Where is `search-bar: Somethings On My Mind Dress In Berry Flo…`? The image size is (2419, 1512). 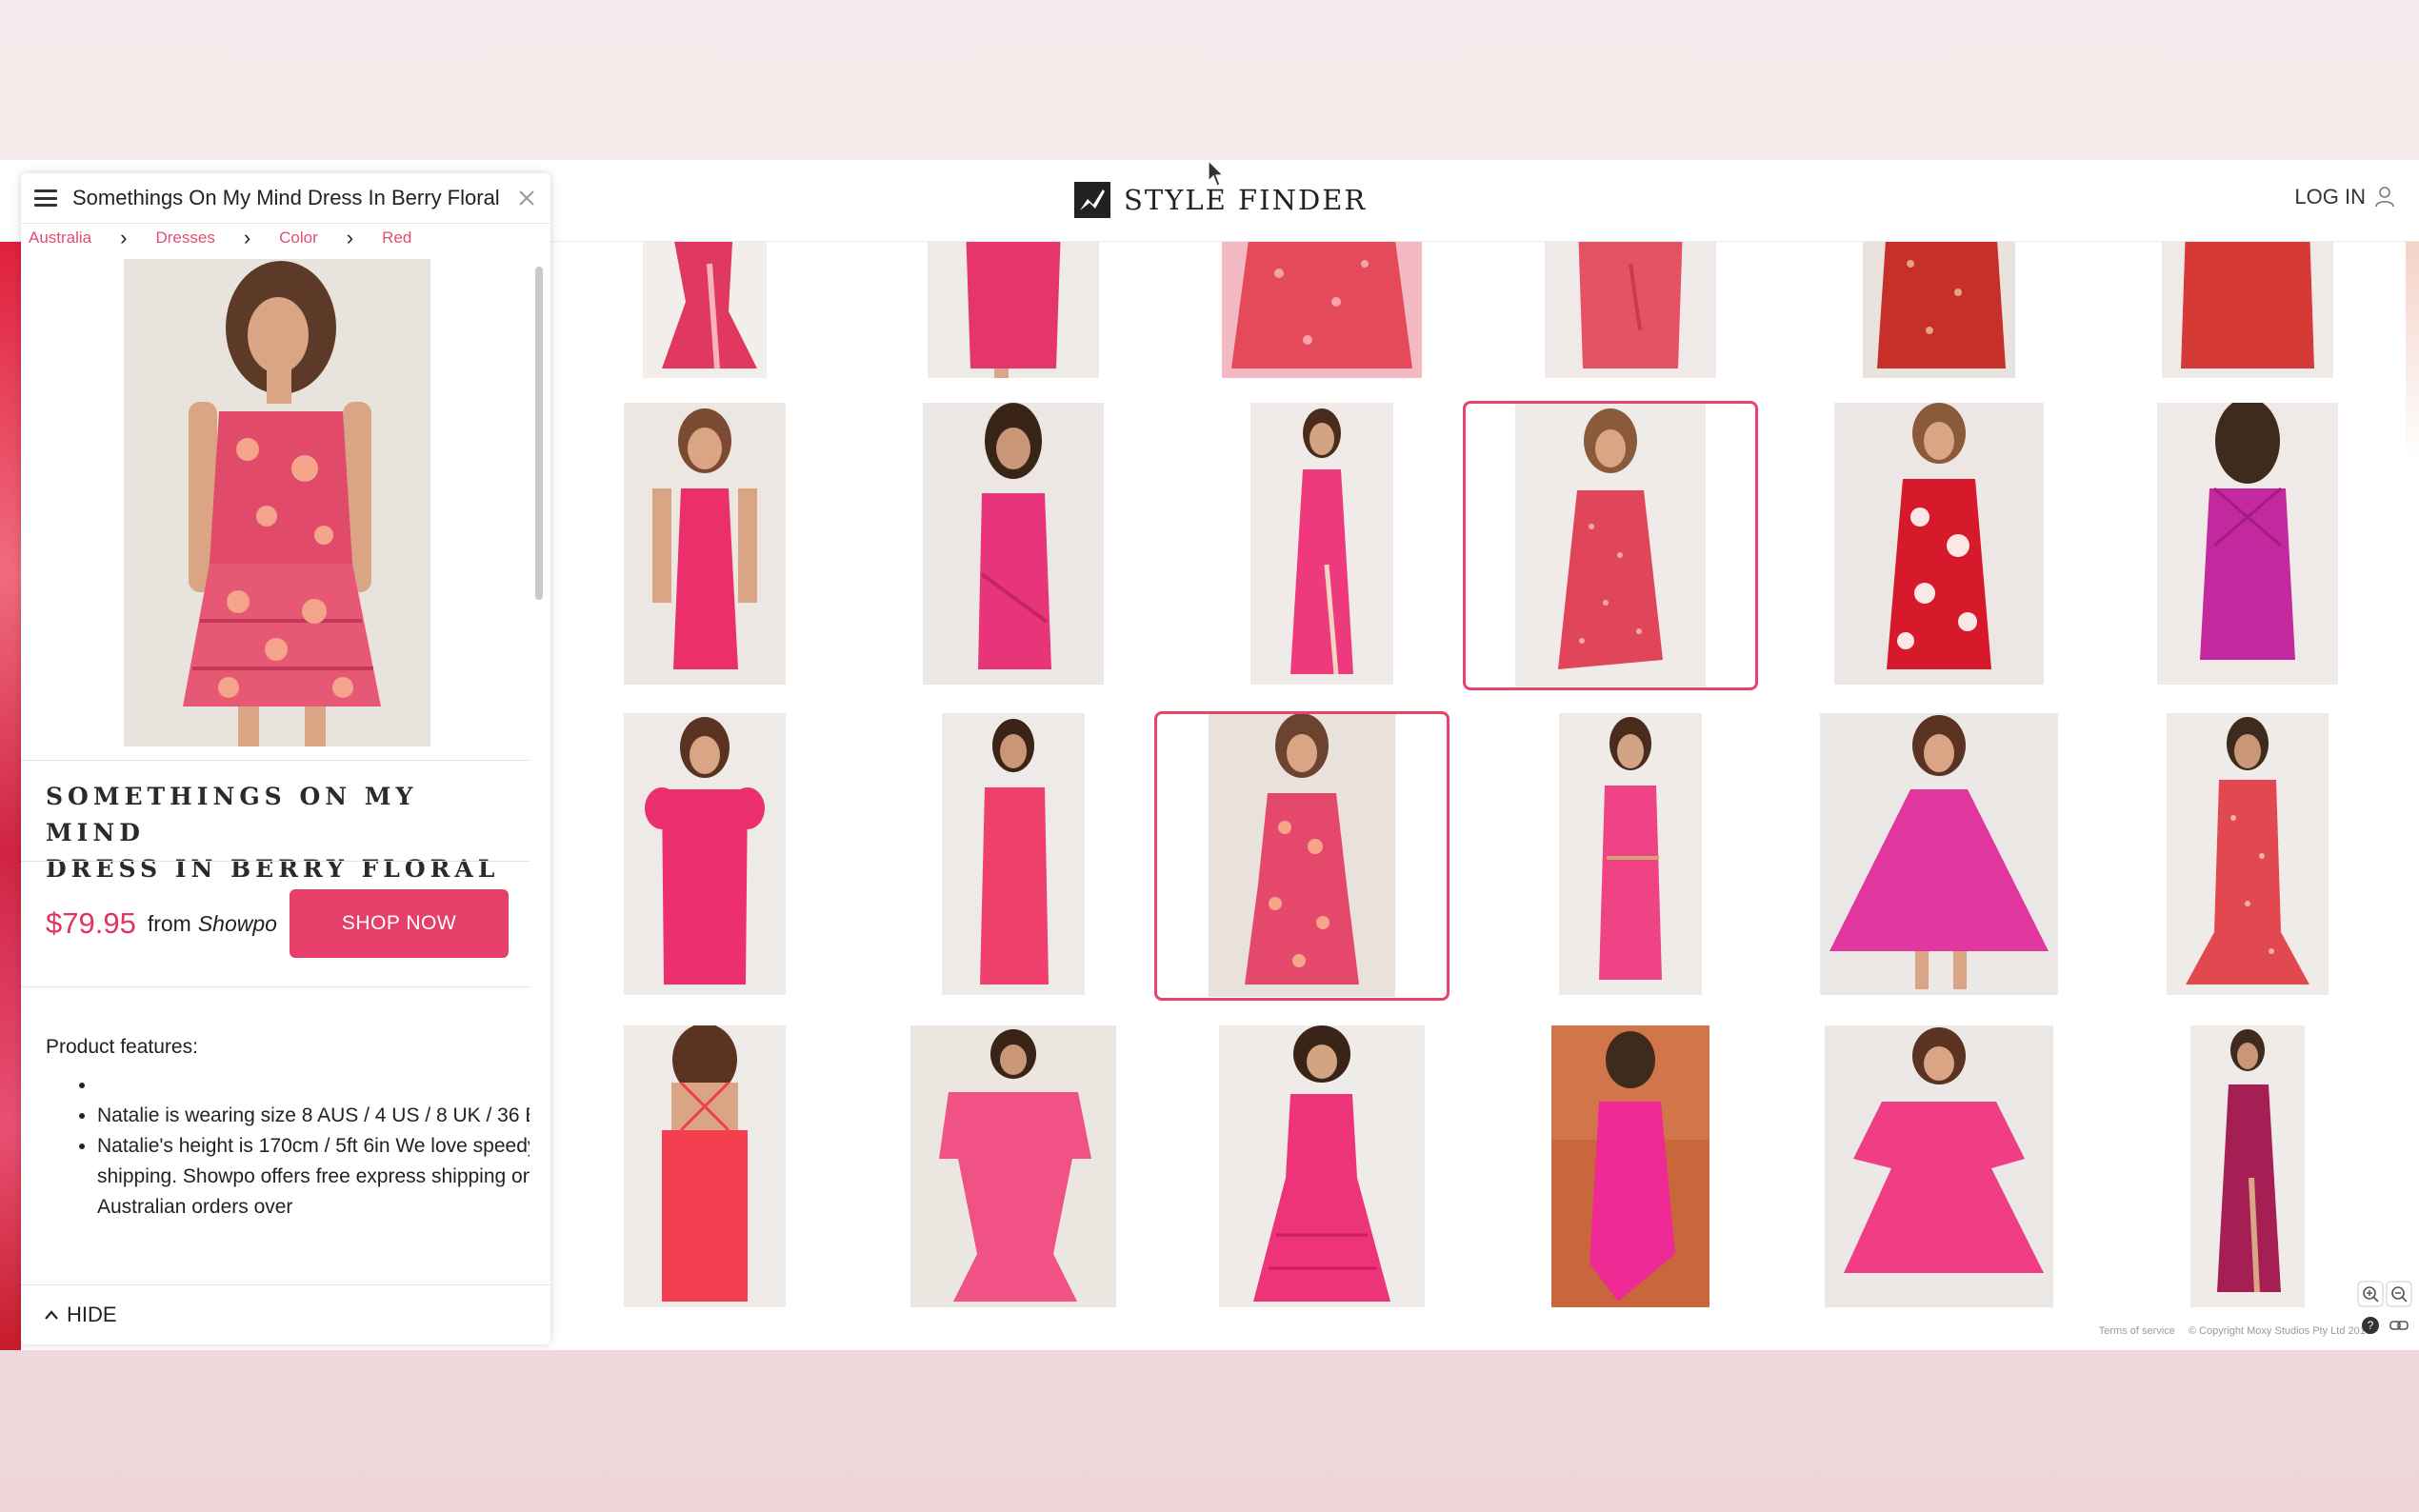
search-bar: Somethings On My Mind Dress In Berry Flo… is located at coordinates (285, 198).